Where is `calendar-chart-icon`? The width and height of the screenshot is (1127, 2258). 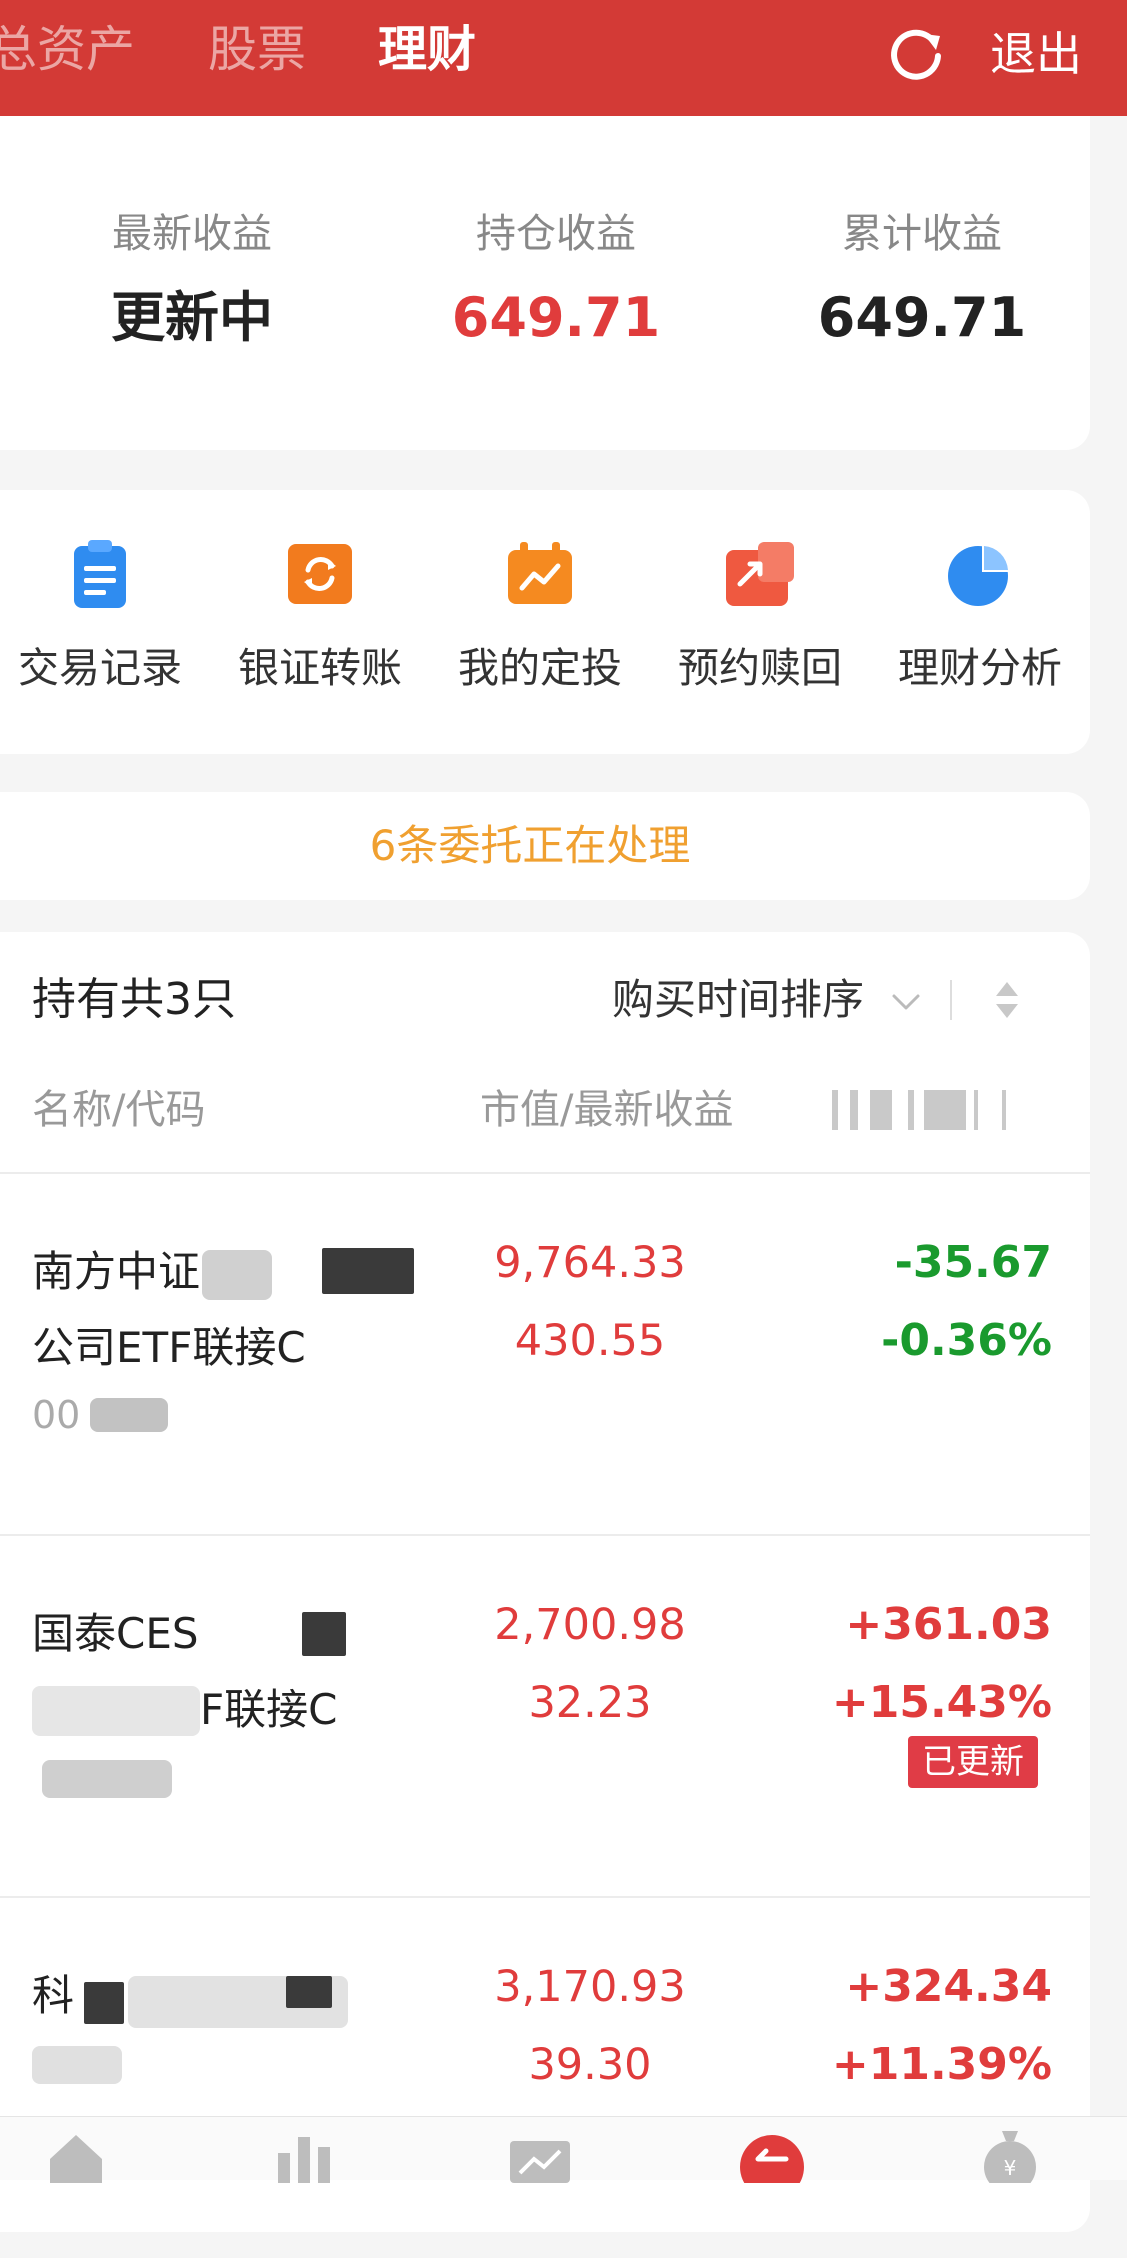 calendar-chart-icon is located at coordinates (540, 574).